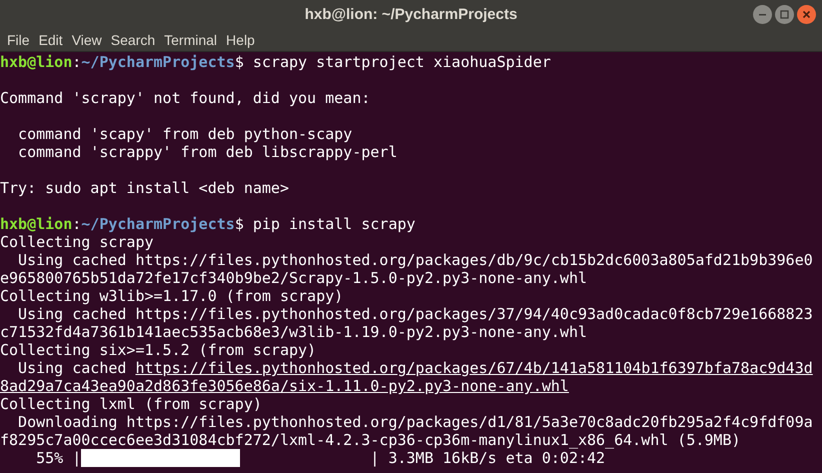 This screenshot has height=473, width=822. I want to click on output-line: Collecting six>=1.5.2 (from scrapy), so click(158, 350).